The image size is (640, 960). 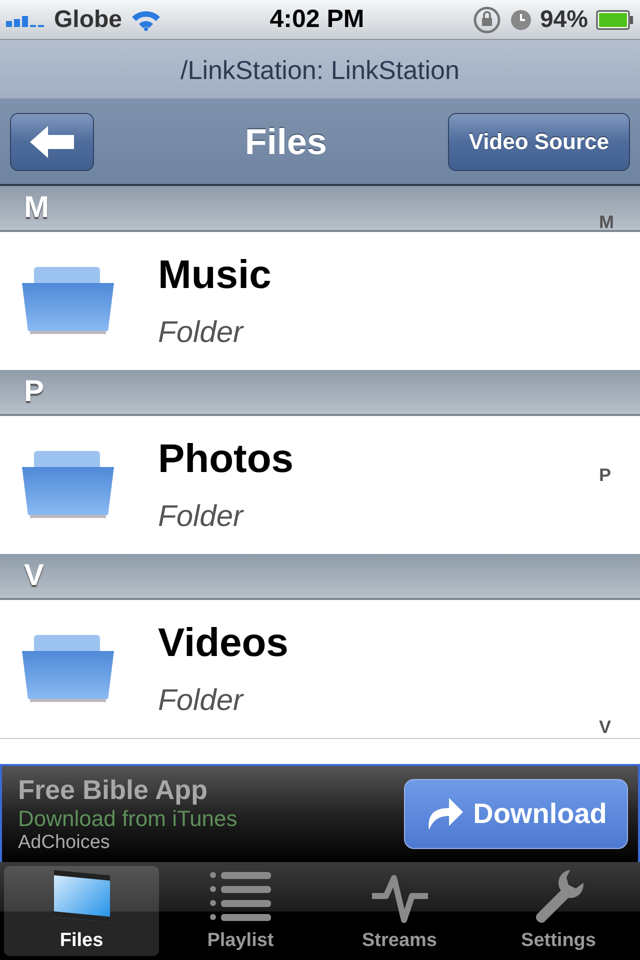 I want to click on tab-item: Streams, so click(x=399, y=911).